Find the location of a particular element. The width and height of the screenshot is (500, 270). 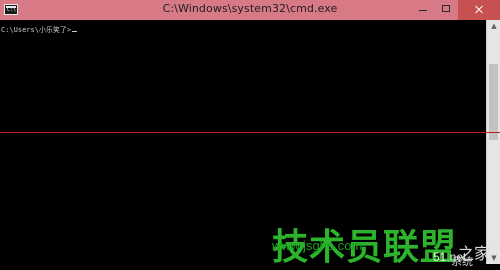

window-controls is located at coordinates (456, 10).